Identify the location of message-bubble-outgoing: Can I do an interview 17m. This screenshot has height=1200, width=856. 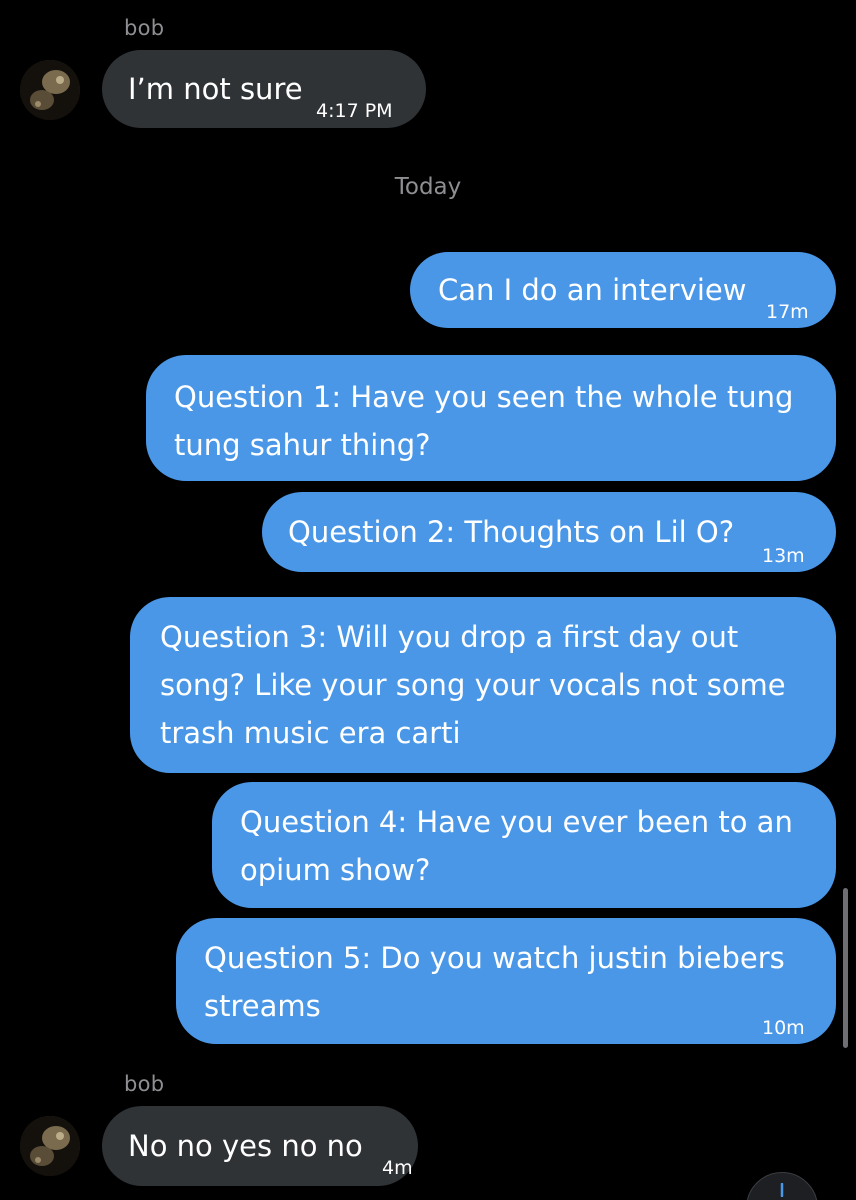
(623, 290).